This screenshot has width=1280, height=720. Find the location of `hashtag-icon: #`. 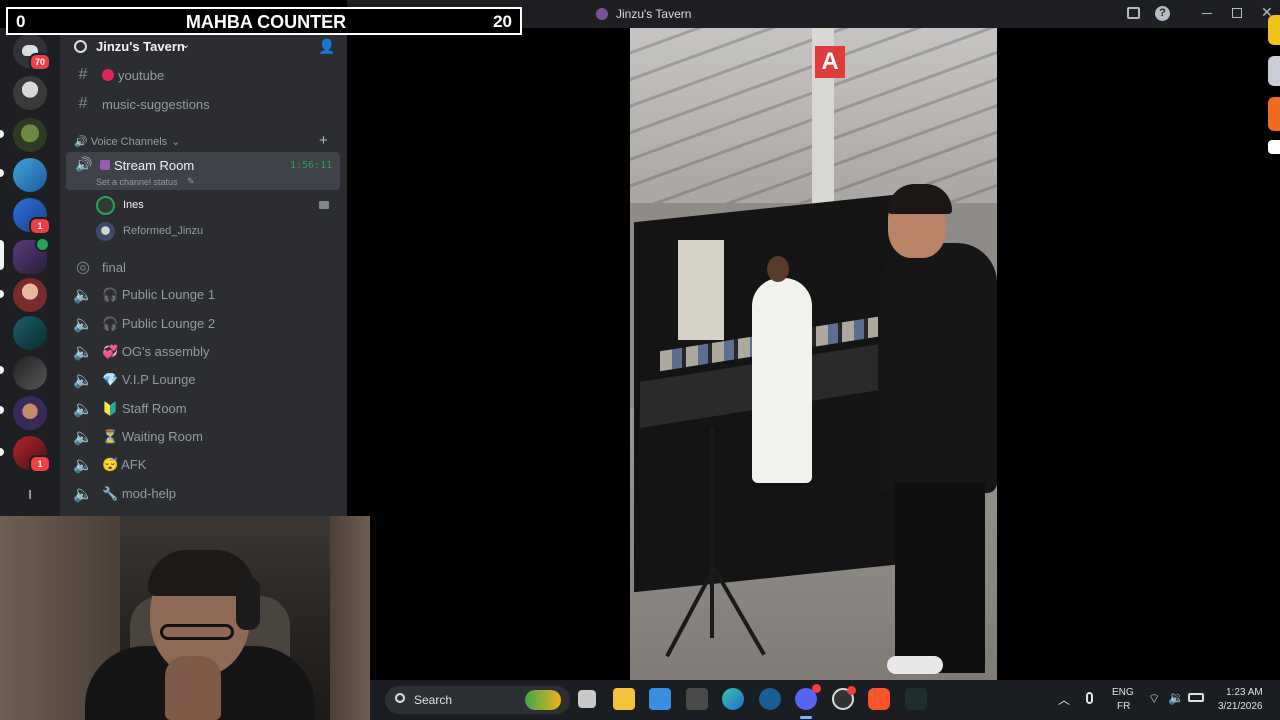

hashtag-icon: # is located at coordinates (83, 74).